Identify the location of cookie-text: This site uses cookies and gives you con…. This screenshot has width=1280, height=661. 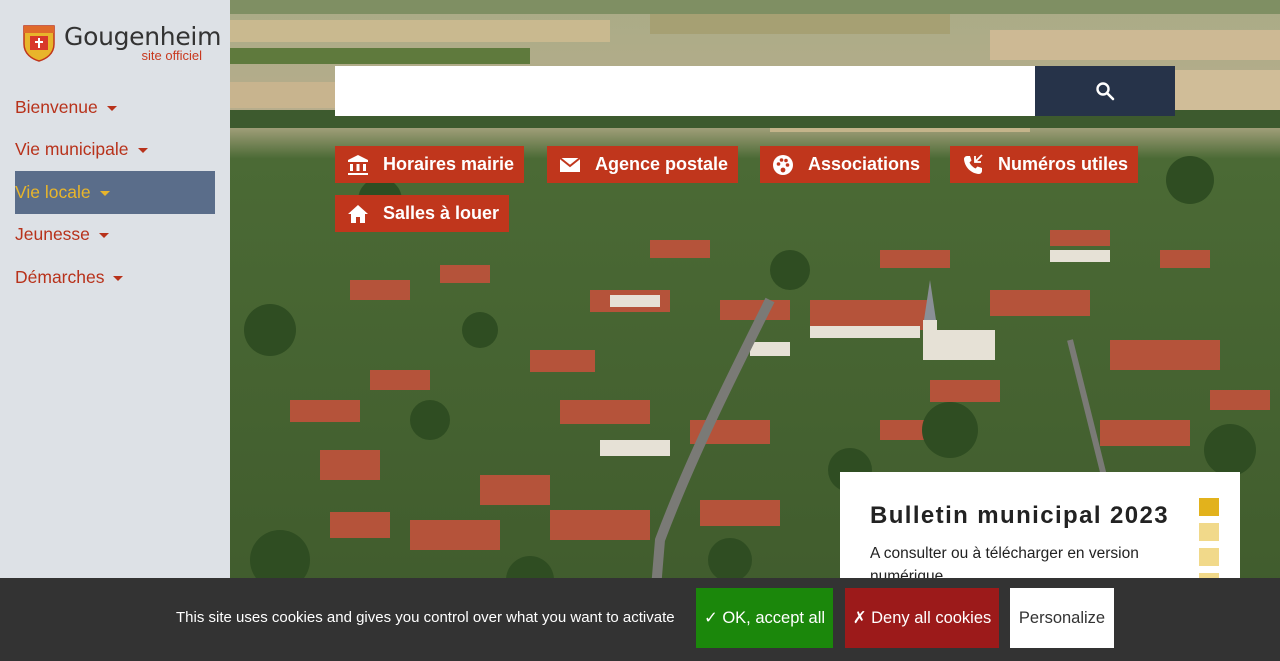
(425, 617).